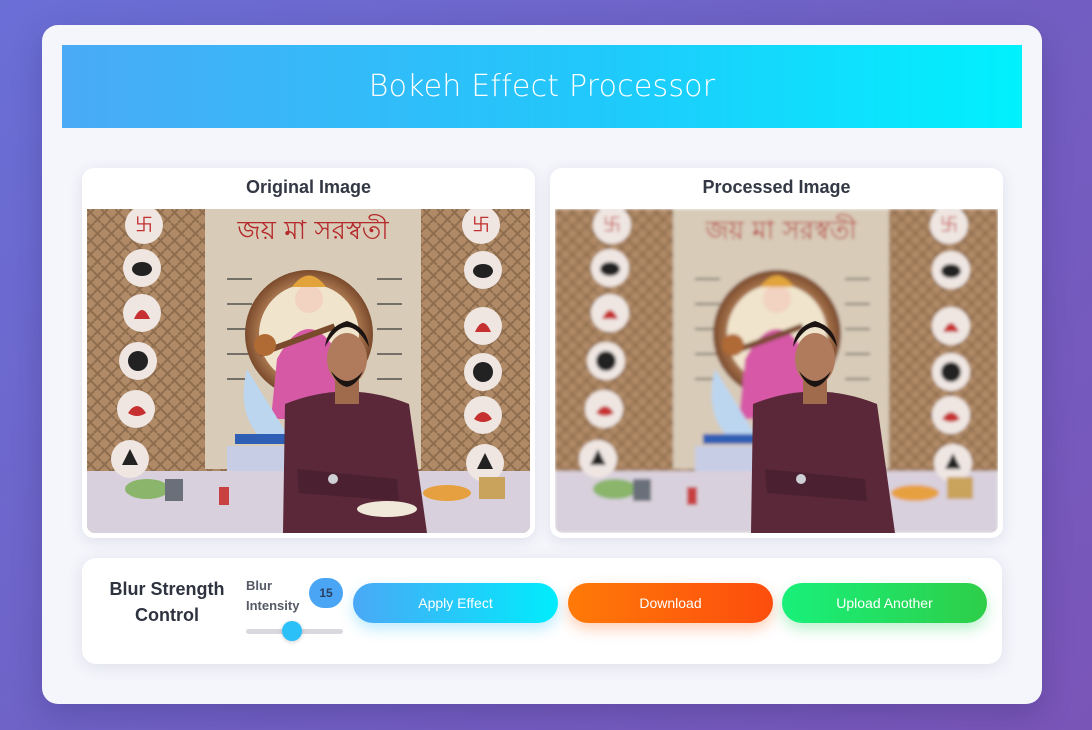  Describe the element at coordinates (884, 603) in the screenshot. I see `upload-another-button: Upload Another` at that location.